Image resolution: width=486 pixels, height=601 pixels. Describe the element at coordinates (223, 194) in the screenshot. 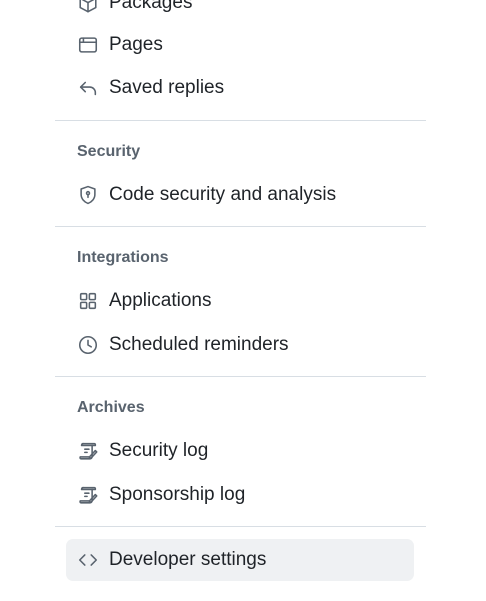

I see `sidebar-item-label: Code security and analysis` at that location.